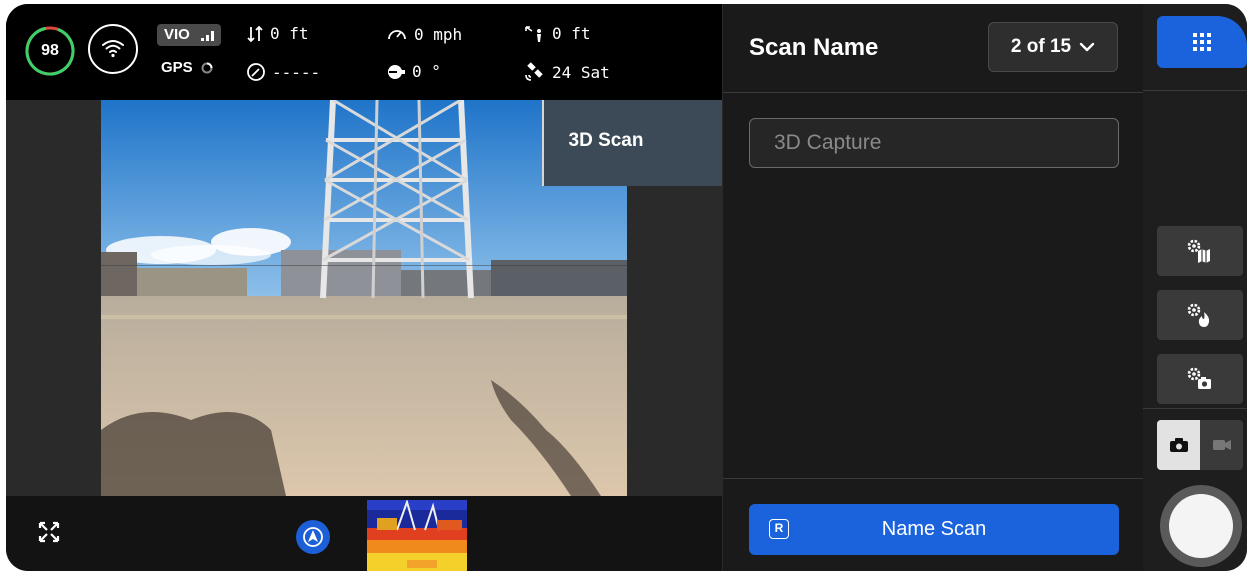 This screenshot has height=575, width=1253. What do you see at coordinates (606, 140) in the screenshot?
I see `flight-mode-label: 3D Scan` at bounding box center [606, 140].